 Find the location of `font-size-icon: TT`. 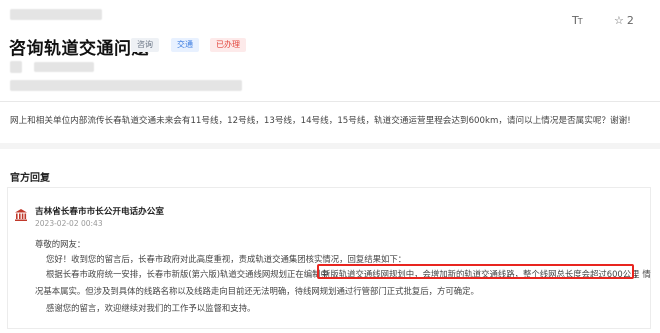

font-size-icon: TT is located at coordinates (577, 20).